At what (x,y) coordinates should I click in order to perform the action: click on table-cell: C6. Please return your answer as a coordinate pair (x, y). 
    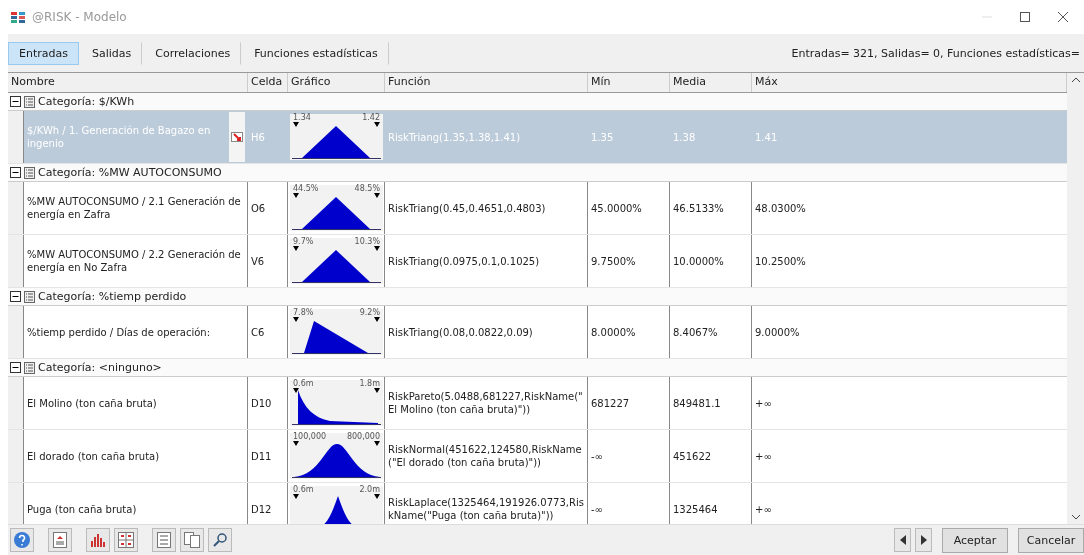
    Looking at the image, I should click on (258, 332).